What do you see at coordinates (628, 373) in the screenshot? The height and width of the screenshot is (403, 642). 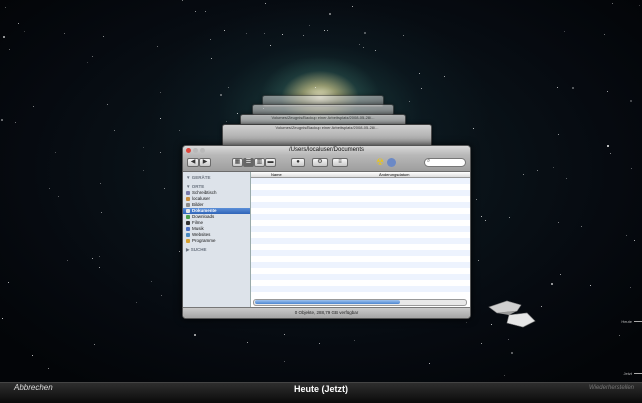 I see `timeline-now: Jetzt` at bounding box center [628, 373].